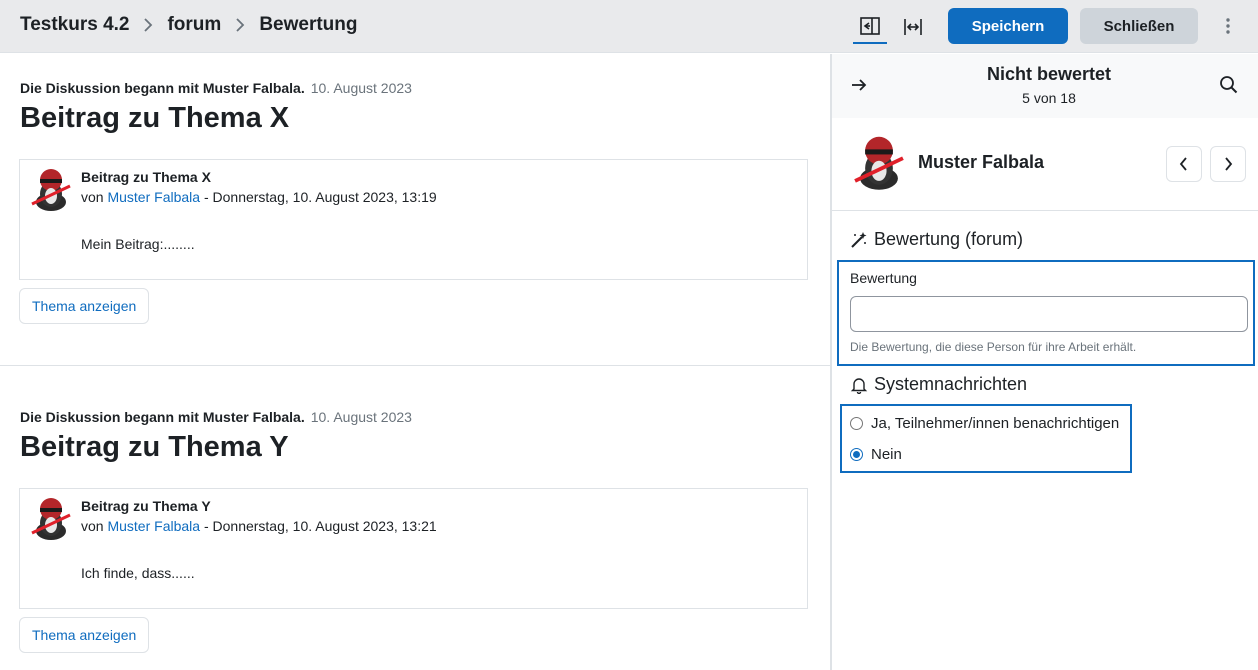 The image size is (1258, 670). I want to click on bell-icon, so click(859, 385).